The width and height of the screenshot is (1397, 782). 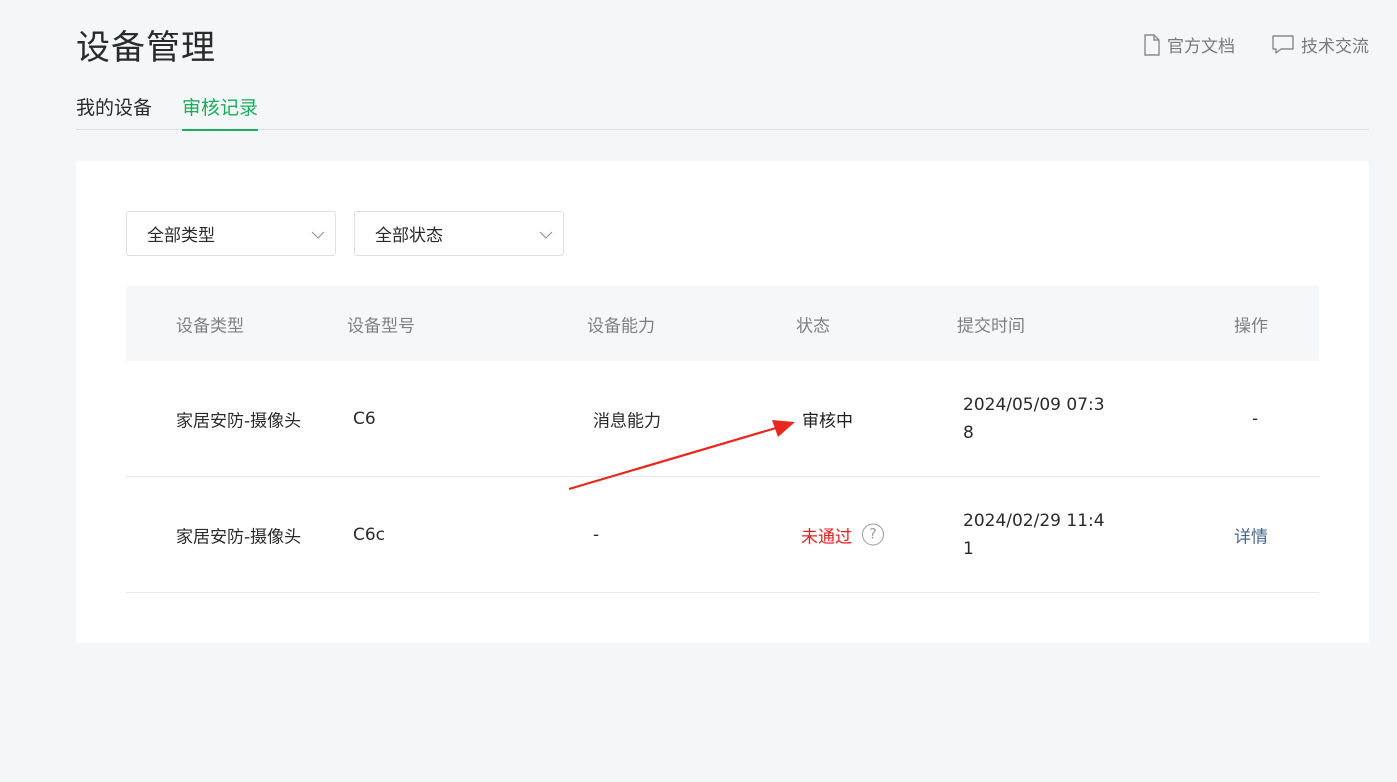 What do you see at coordinates (722, 113) in the screenshot?
I see `tab-bar: 我的设备 审核记录` at bounding box center [722, 113].